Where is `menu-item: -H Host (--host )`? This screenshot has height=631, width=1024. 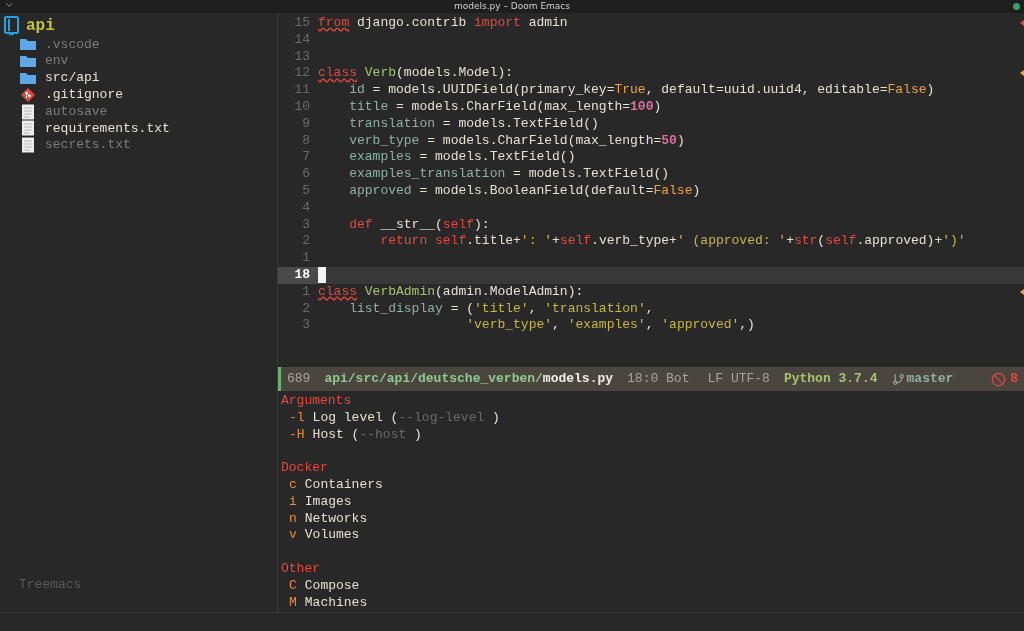
menu-item: -H Host (--host ) is located at coordinates (652, 435).